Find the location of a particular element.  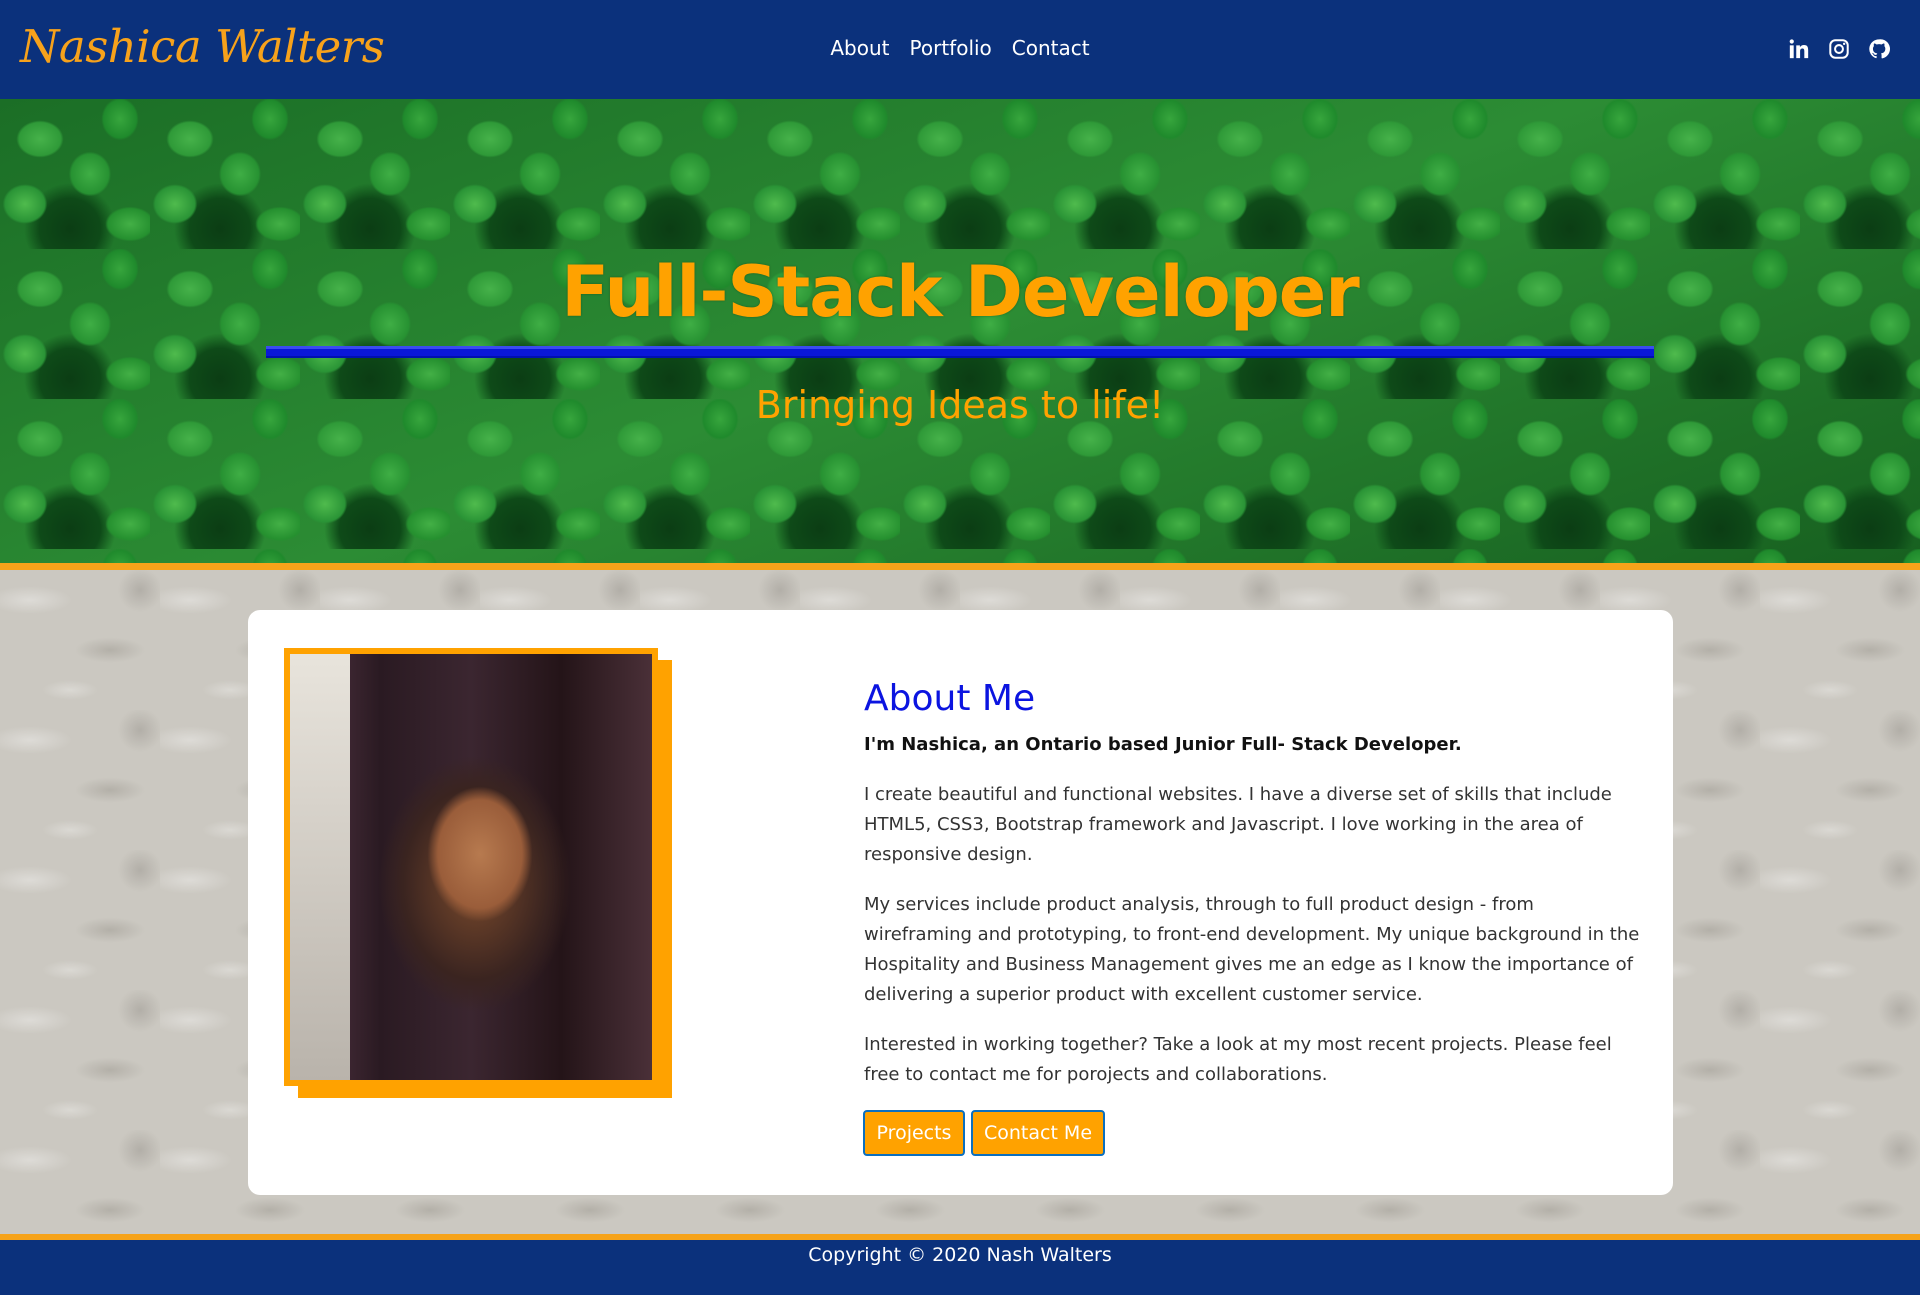

profile-photo-frame is located at coordinates (471, 867).